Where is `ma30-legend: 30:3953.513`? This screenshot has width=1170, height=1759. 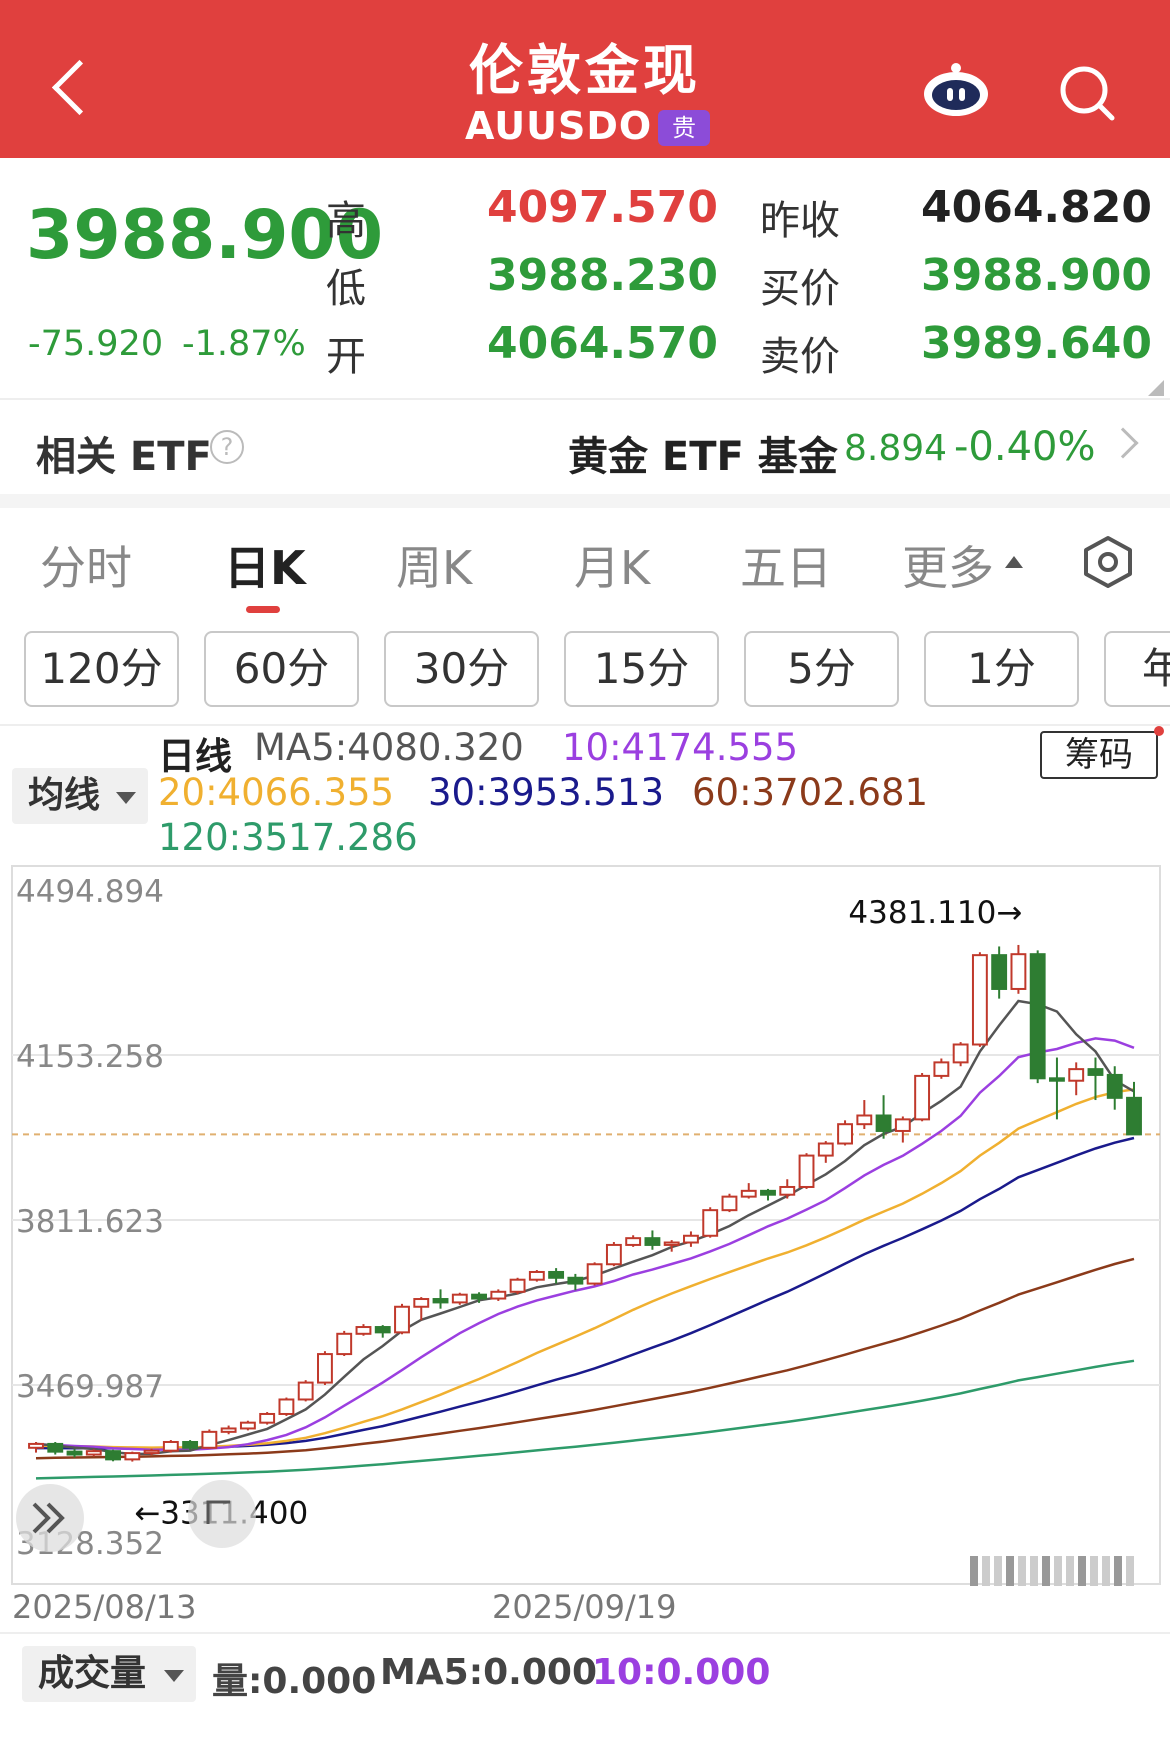 ma30-legend: 30:3953.513 is located at coordinates (546, 792).